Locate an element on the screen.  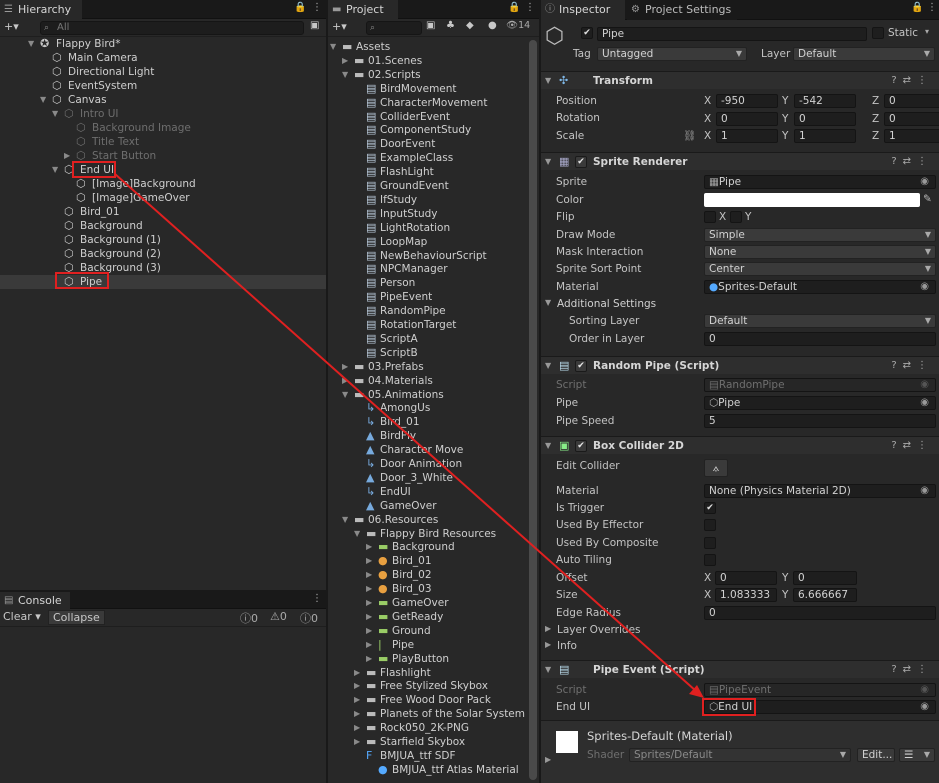
project-scrollbar is located at coordinates (533, 410).